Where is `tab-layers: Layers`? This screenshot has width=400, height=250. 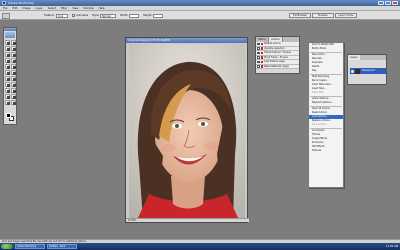
tab-layers: Layers is located at coordinates (354, 57).